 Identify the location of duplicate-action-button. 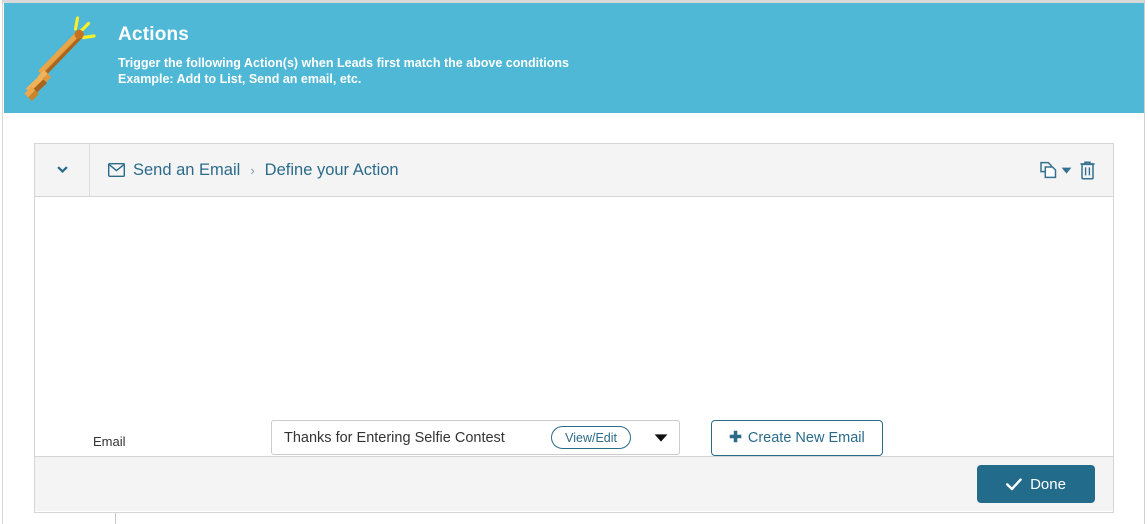
(1055, 170).